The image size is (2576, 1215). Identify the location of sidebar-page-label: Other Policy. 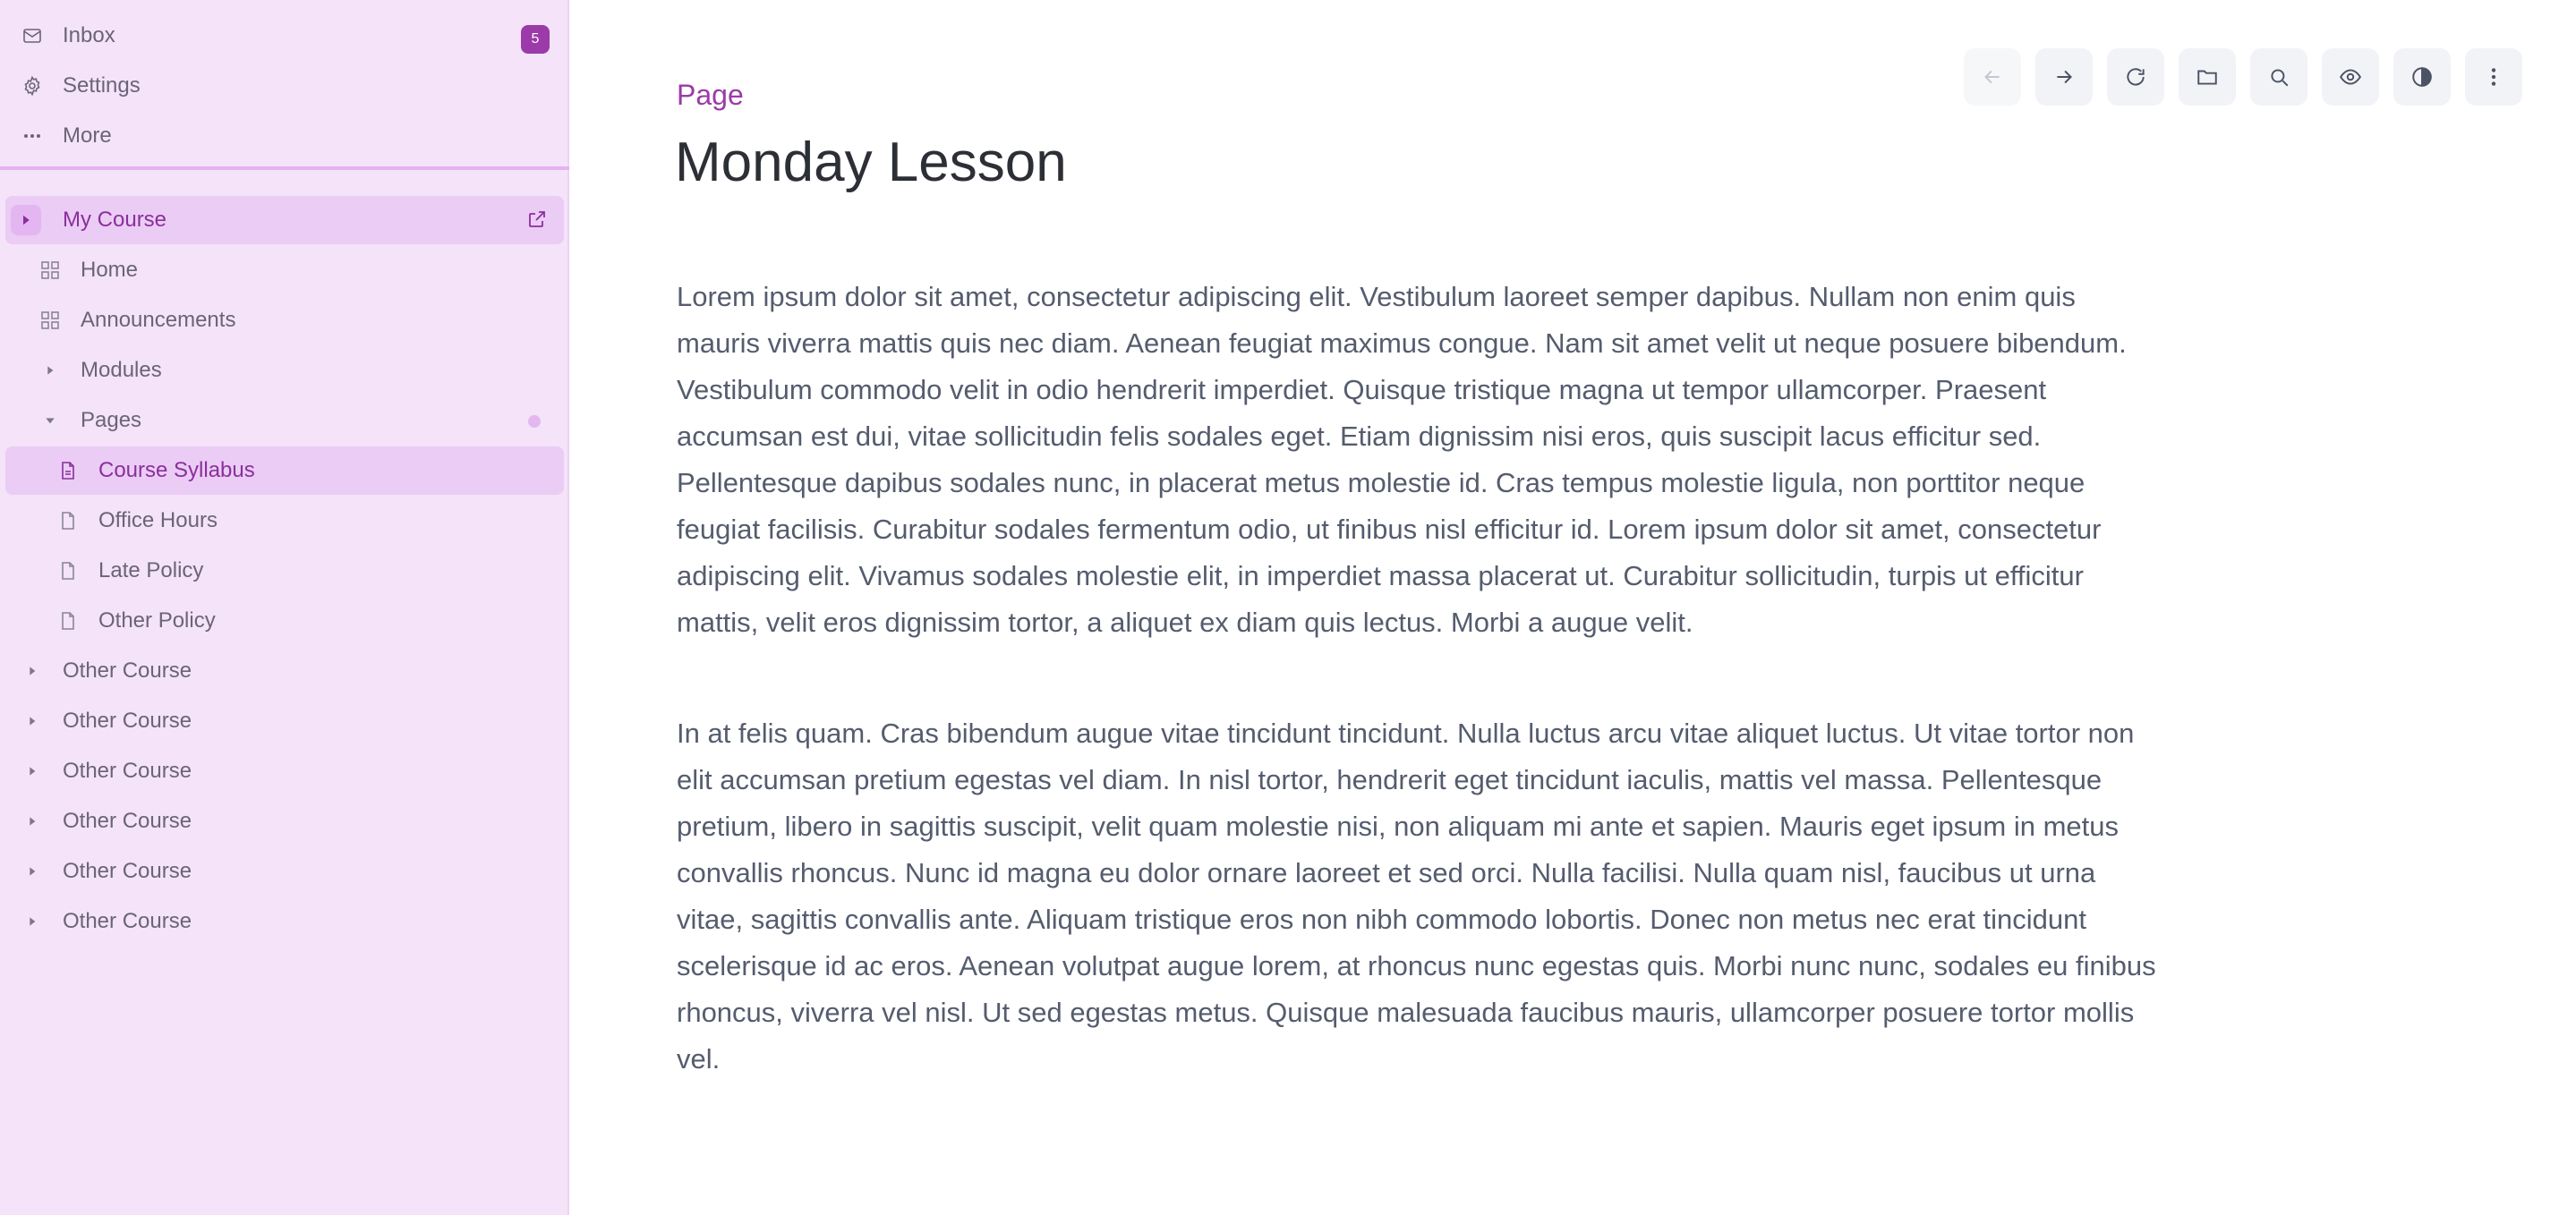
(157, 621).